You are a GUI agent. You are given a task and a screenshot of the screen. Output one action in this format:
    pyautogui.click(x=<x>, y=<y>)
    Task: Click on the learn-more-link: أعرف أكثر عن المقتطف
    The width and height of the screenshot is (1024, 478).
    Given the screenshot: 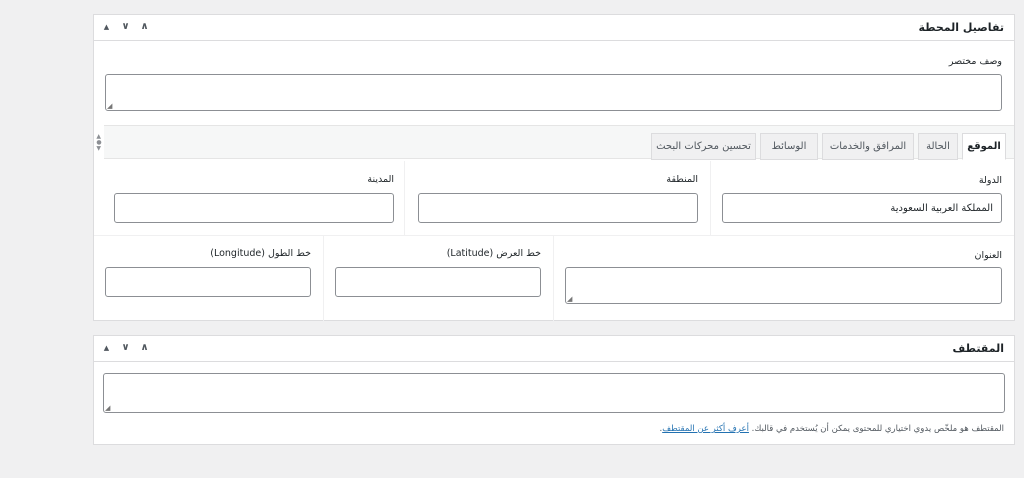 What is the action you would take?
    pyautogui.click(x=705, y=429)
    